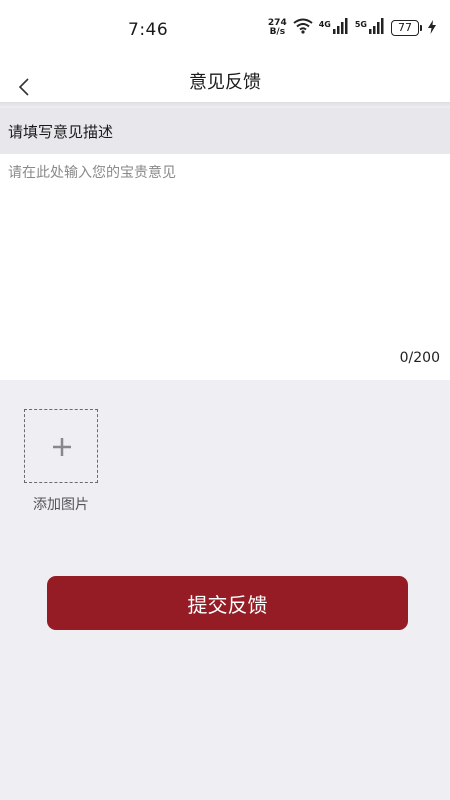 The height and width of the screenshot is (800, 450). I want to click on description-label: 请填写意见描述, so click(61, 132).